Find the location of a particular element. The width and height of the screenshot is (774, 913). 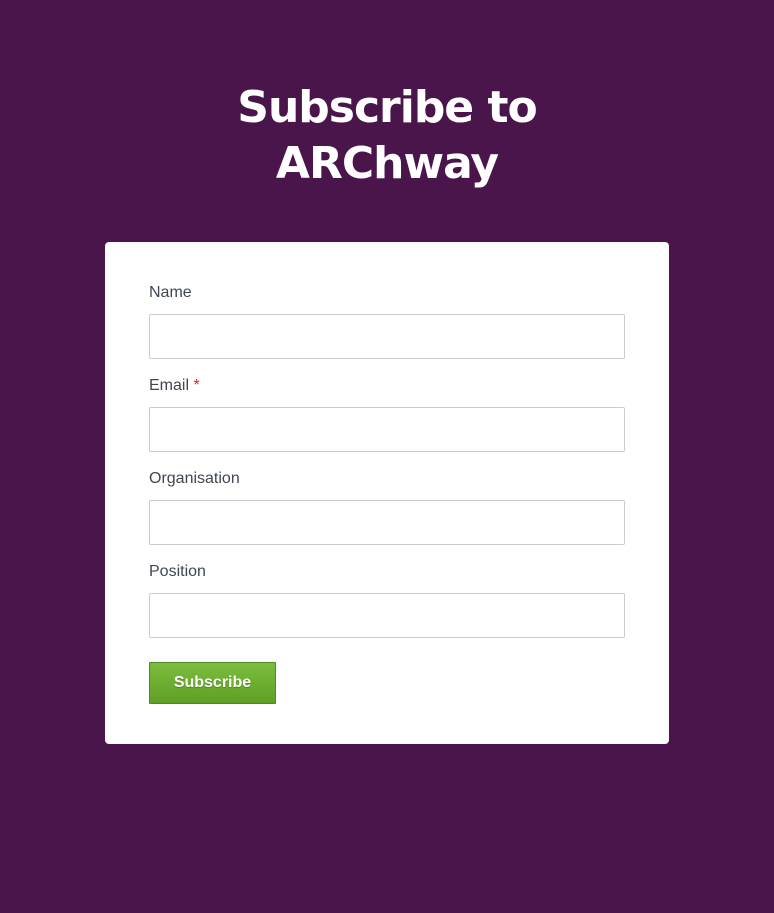

position-field-group: Position is located at coordinates (387, 600).